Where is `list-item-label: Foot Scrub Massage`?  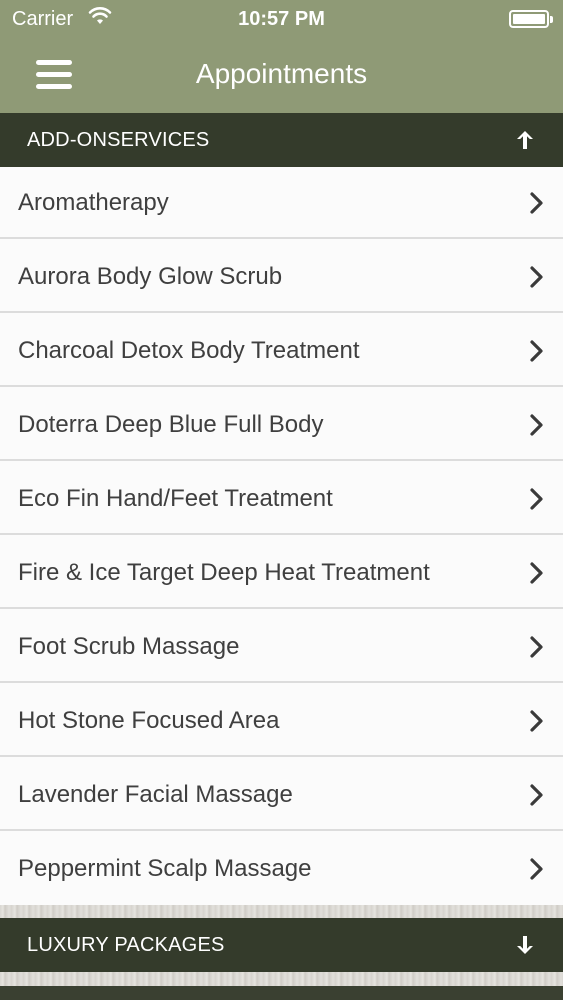 list-item-label: Foot Scrub Massage is located at coordinates (129, 646).